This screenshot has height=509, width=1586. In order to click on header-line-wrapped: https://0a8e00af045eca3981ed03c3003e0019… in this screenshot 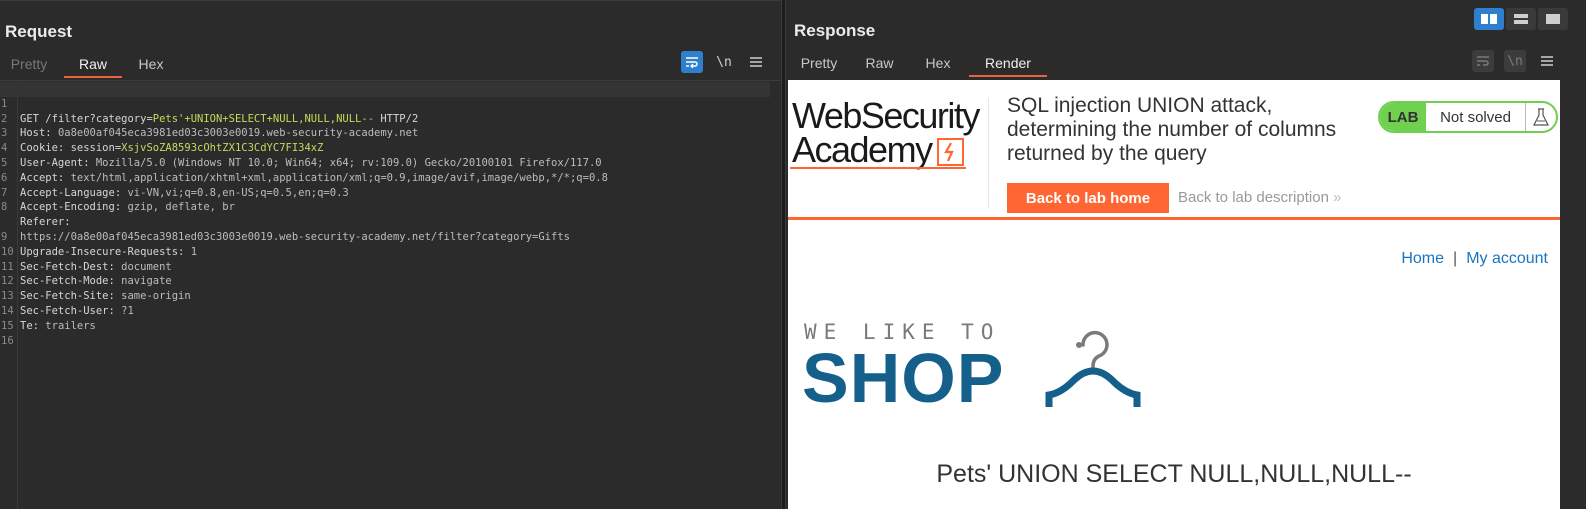, I will do `click(385, 221)`.